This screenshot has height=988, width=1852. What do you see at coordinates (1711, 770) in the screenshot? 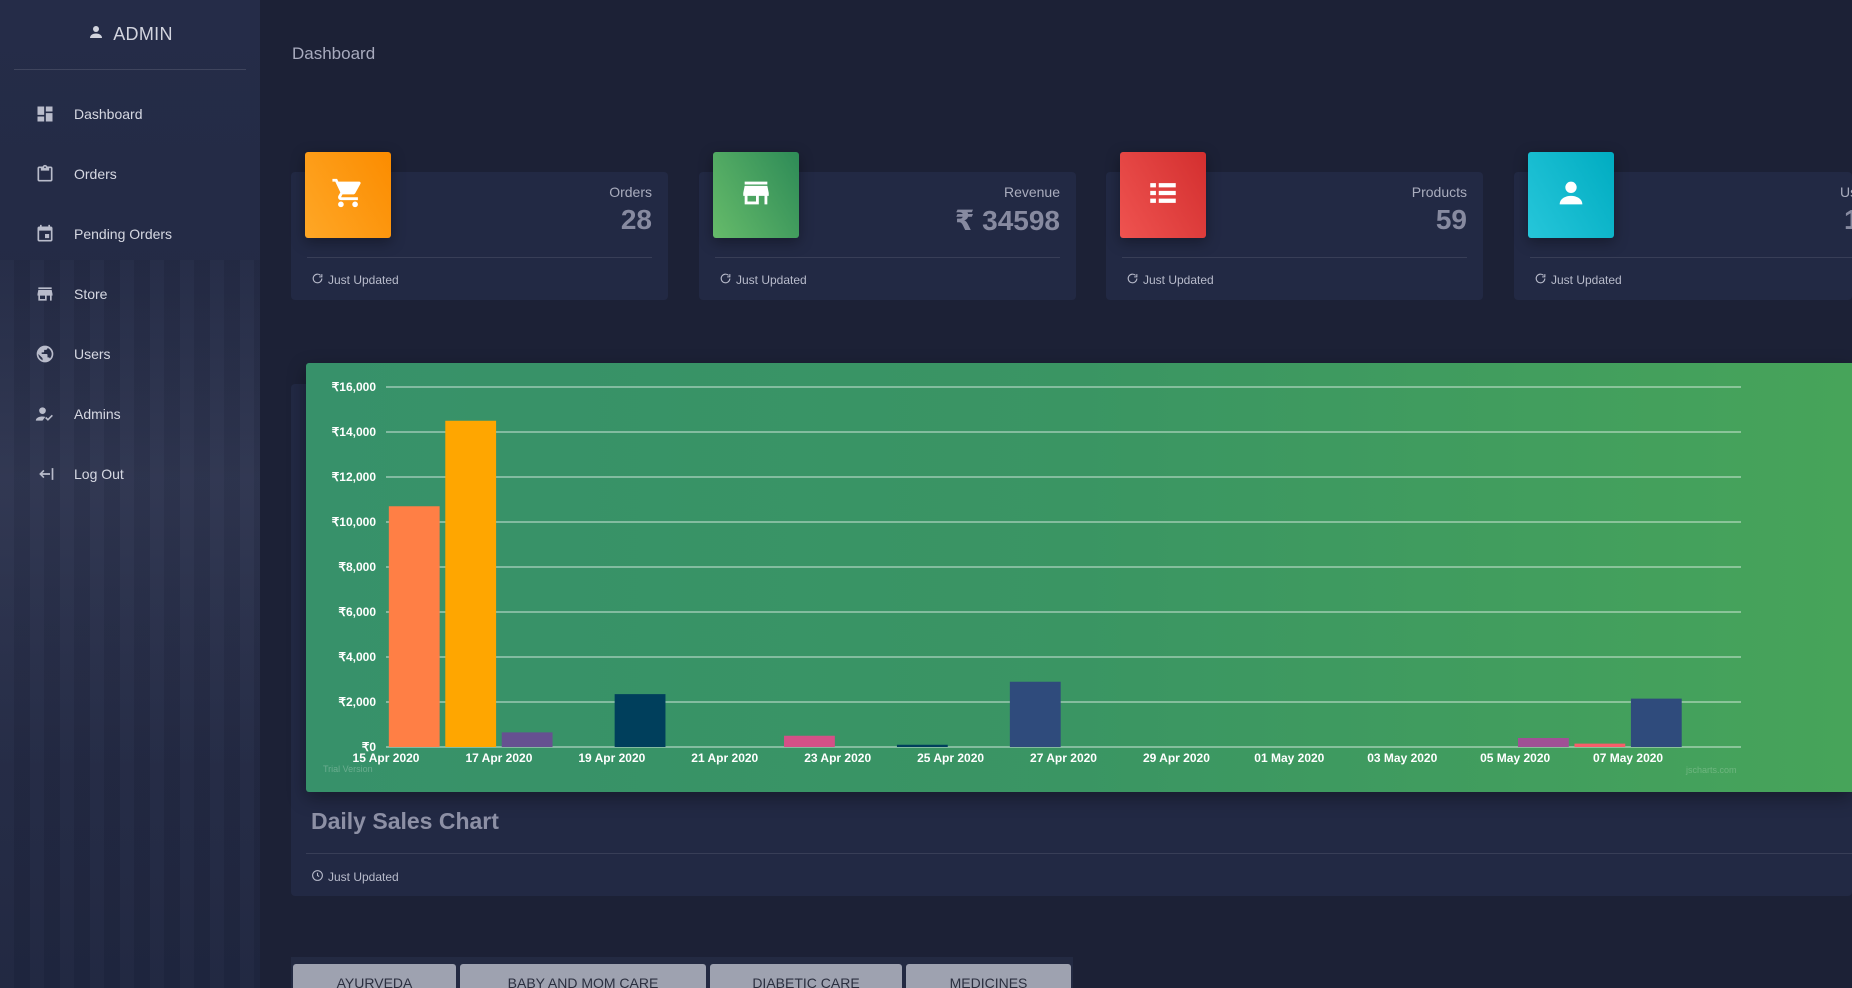
I see `chart-watermark-right: jscharts.com` at bounding box center [1711, 770].